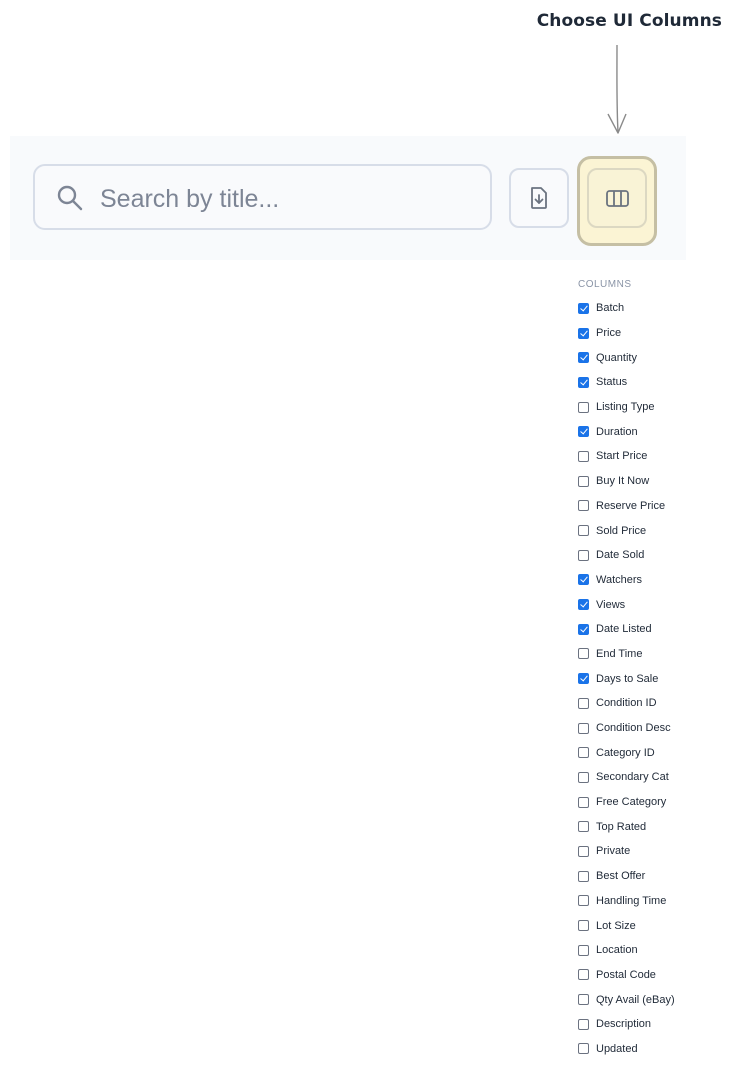 Image resolution: width=752 pixels, height=1071 pixels. What do you see at coordinates (625, 752) in the screenshot?
I see `column-option-label: Category ID` at bounding box center [625, 752].